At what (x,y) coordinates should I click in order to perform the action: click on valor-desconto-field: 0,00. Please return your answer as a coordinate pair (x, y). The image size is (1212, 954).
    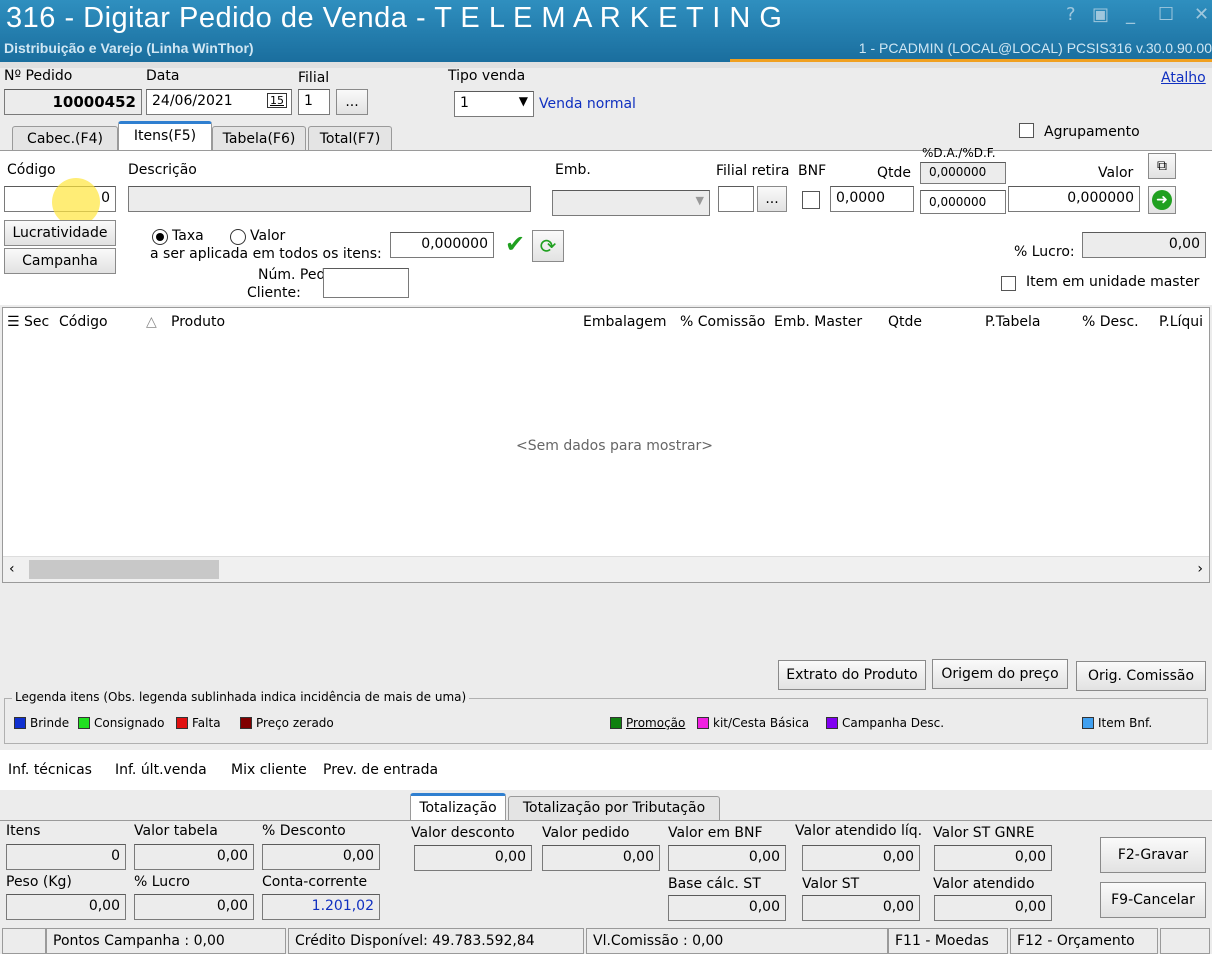
    Looking at the image, I should click on (473, 858).